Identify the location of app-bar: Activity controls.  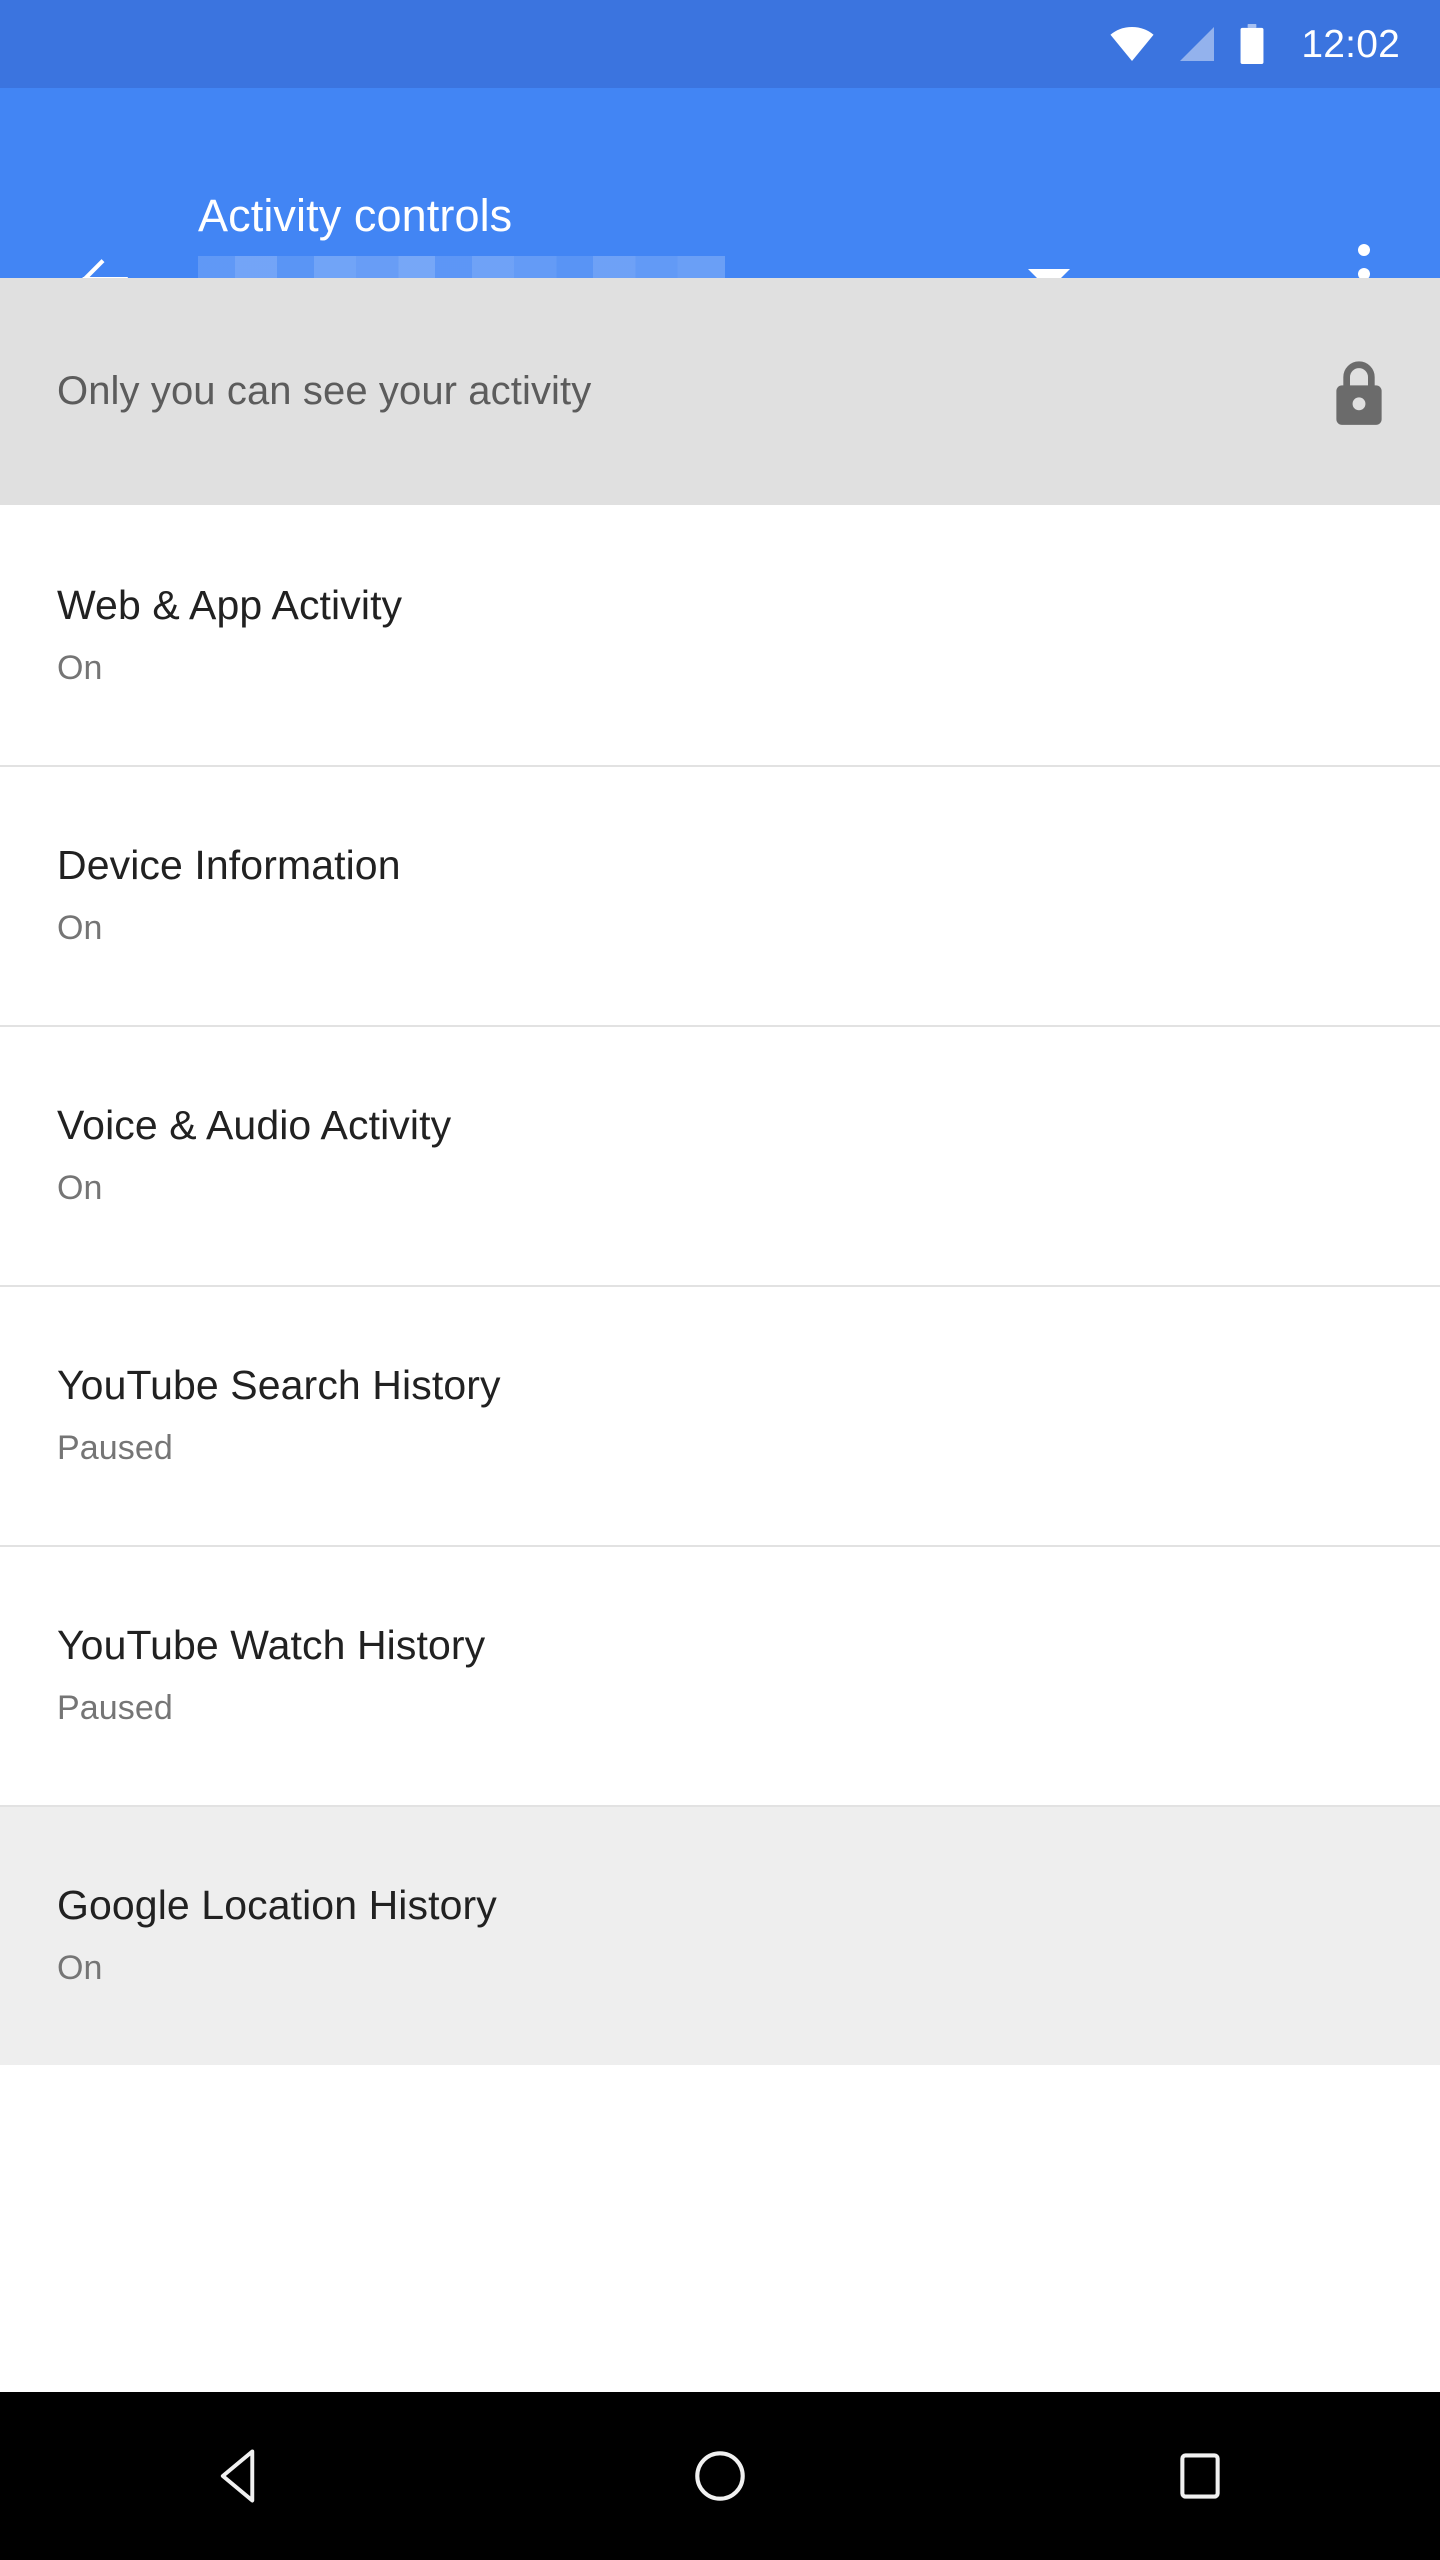
(720, 197).